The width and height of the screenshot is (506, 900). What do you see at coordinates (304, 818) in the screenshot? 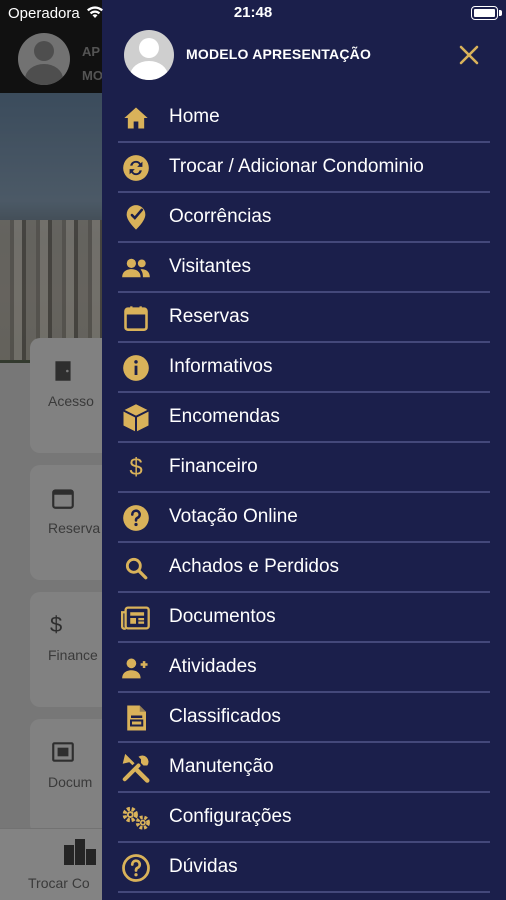
I see `menu-item-configuracoes: Configurações` at bounding box center [304, 818].